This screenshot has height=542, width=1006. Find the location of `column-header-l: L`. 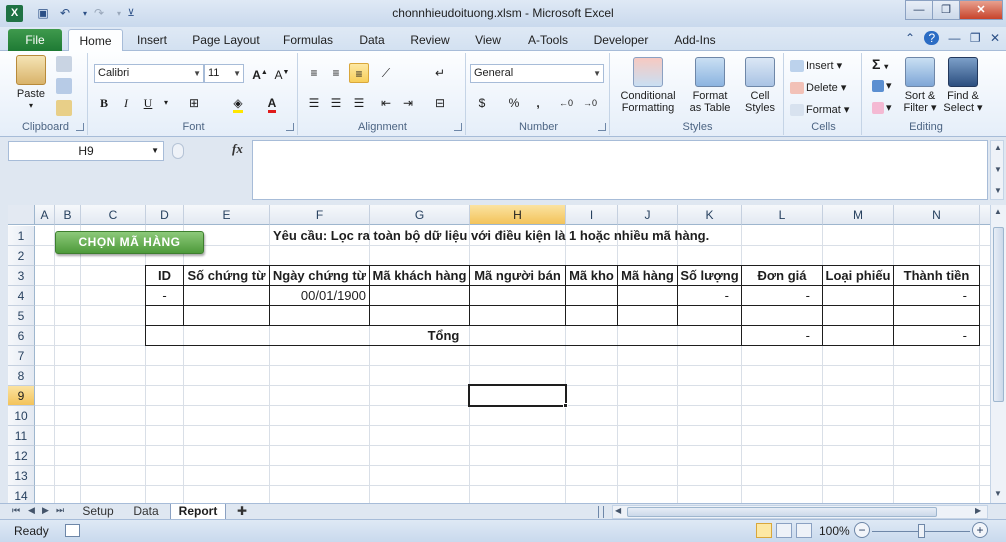

column-header-l: L is located at coordinates (782, 215).